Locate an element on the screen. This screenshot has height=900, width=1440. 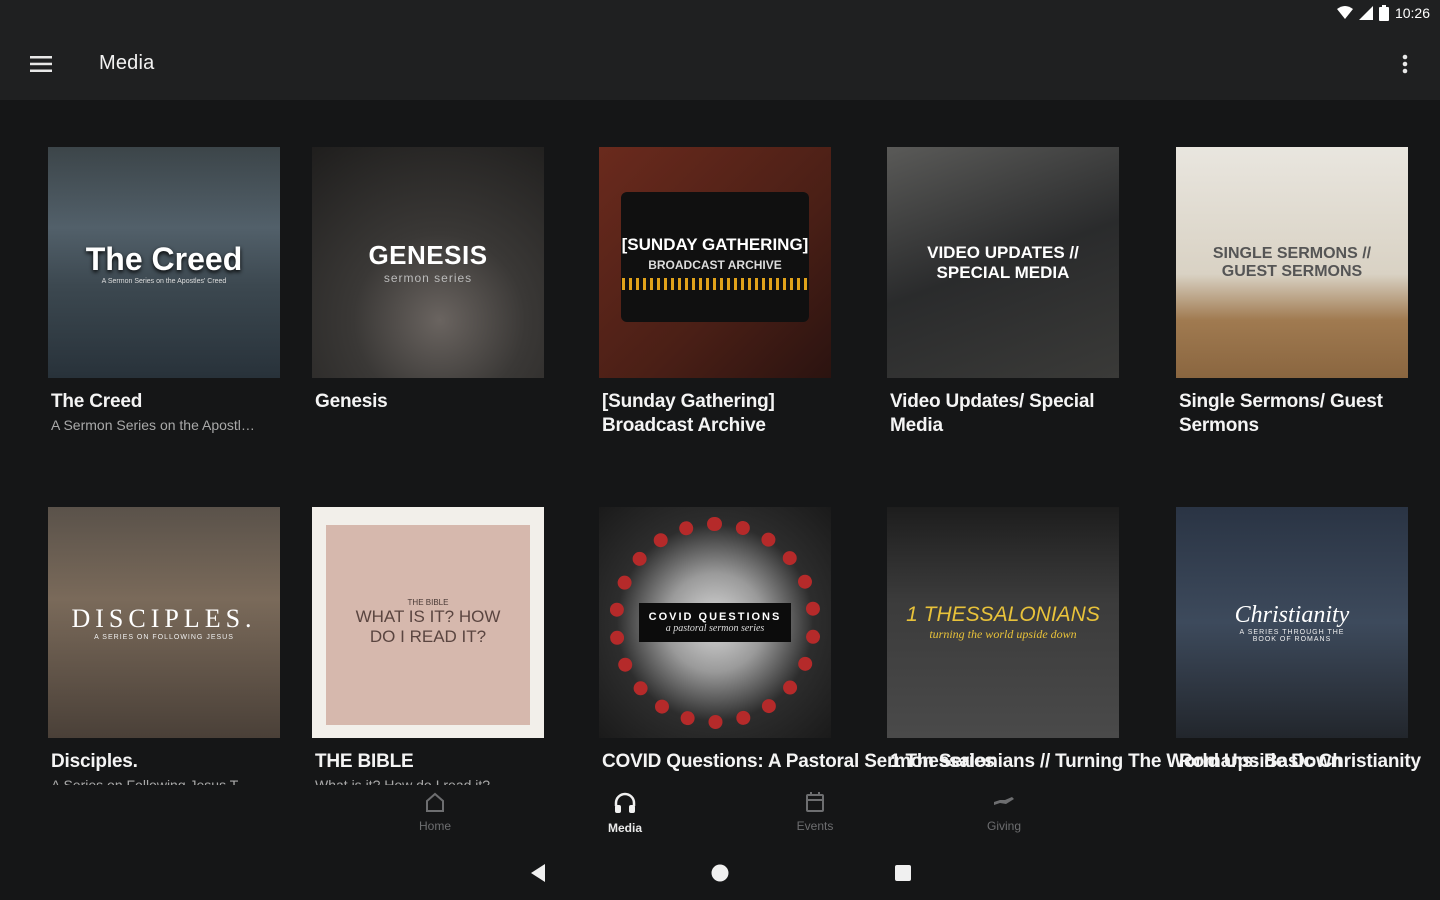
card-thumbnail: [SUNDAY GATHERING] BROADCAST ARCHIVE is located at coordinates (715, 262).